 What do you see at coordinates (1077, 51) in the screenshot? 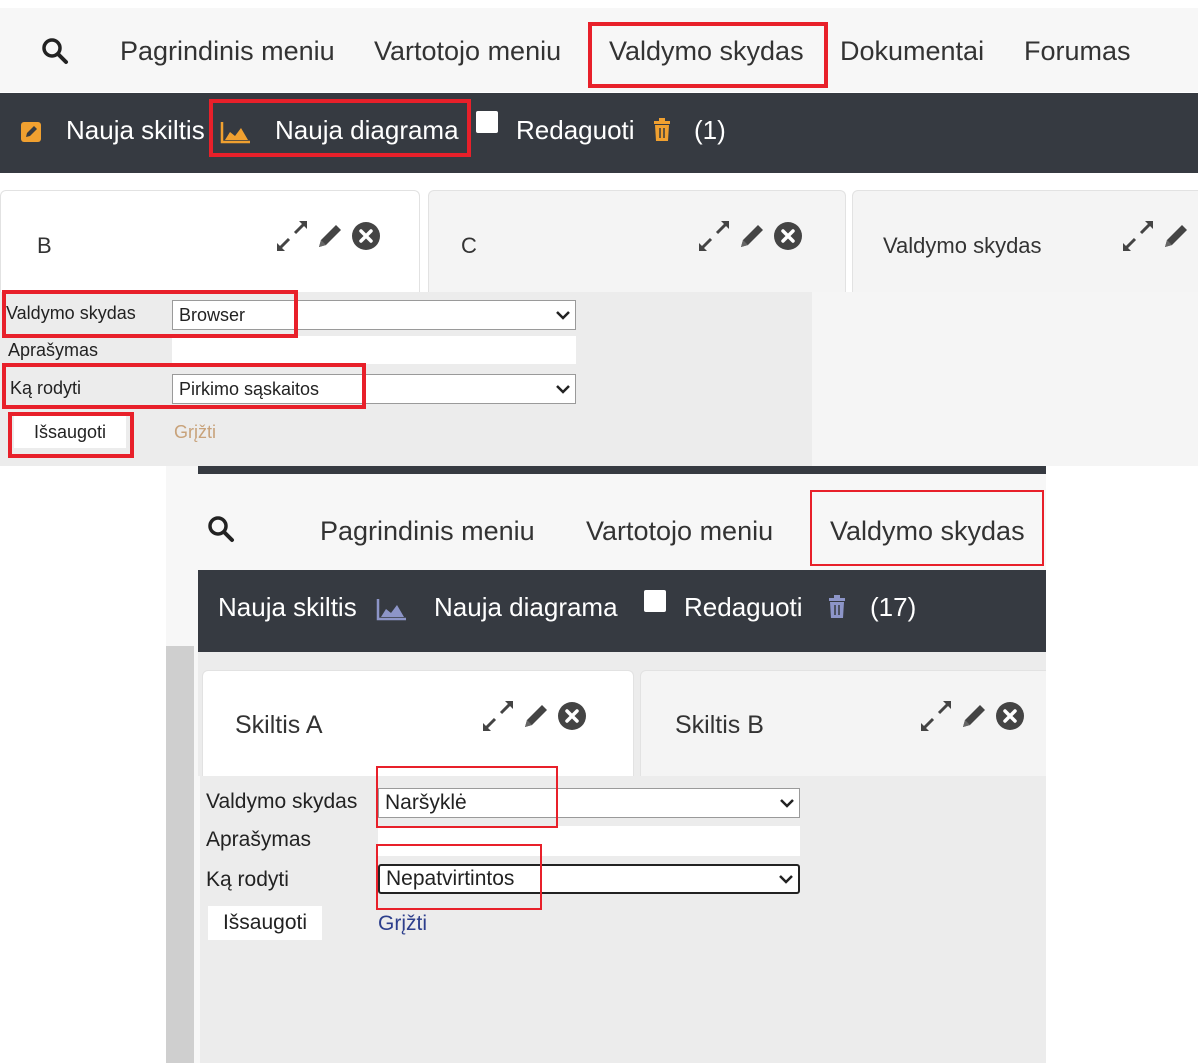
I see `nav-item-forums: Forumas` at bounding box center [1077, 51].